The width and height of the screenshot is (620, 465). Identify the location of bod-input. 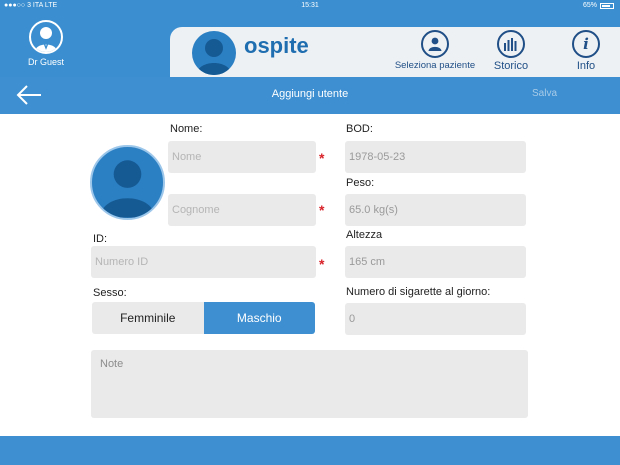
(435, 157).